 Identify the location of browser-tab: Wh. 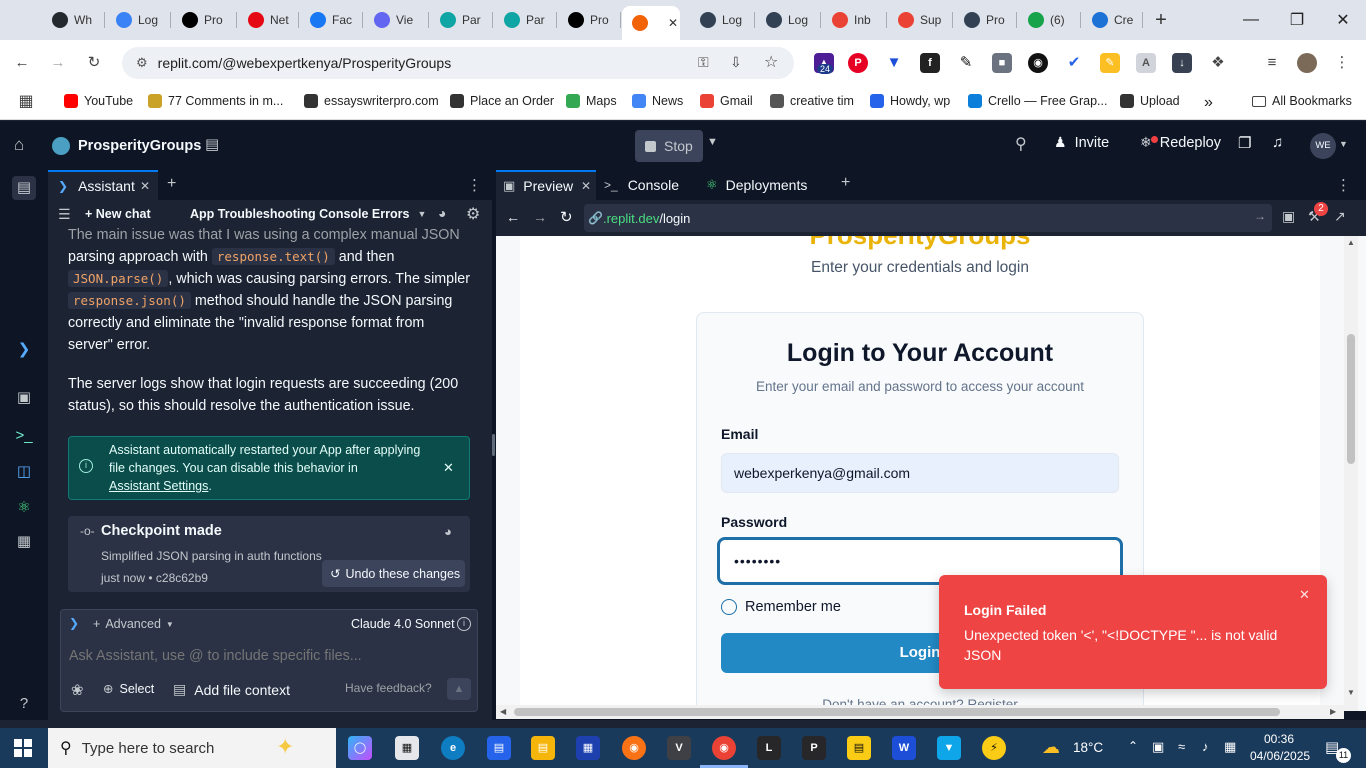
(74, 20).